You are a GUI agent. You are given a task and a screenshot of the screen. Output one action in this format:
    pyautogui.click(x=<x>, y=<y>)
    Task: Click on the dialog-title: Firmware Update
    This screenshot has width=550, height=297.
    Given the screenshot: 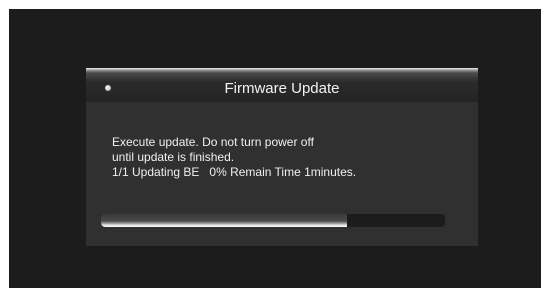 What is the action you would take?
    pyautogui.click(x=282, y=88)
    